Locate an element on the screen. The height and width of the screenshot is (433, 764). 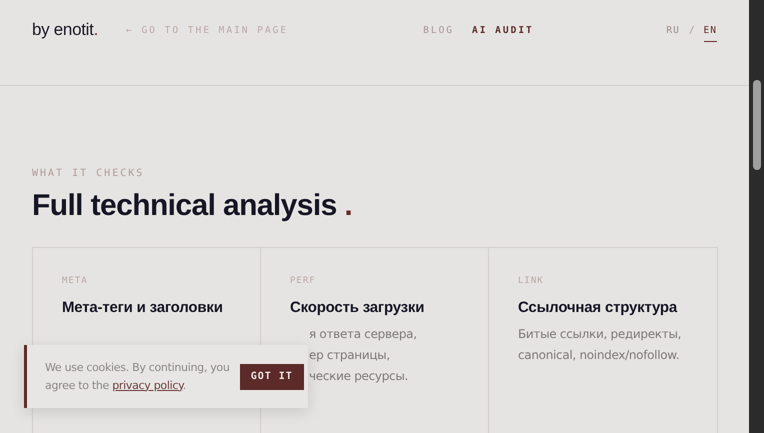
card-tag: META is located at coordinates (159, 281).